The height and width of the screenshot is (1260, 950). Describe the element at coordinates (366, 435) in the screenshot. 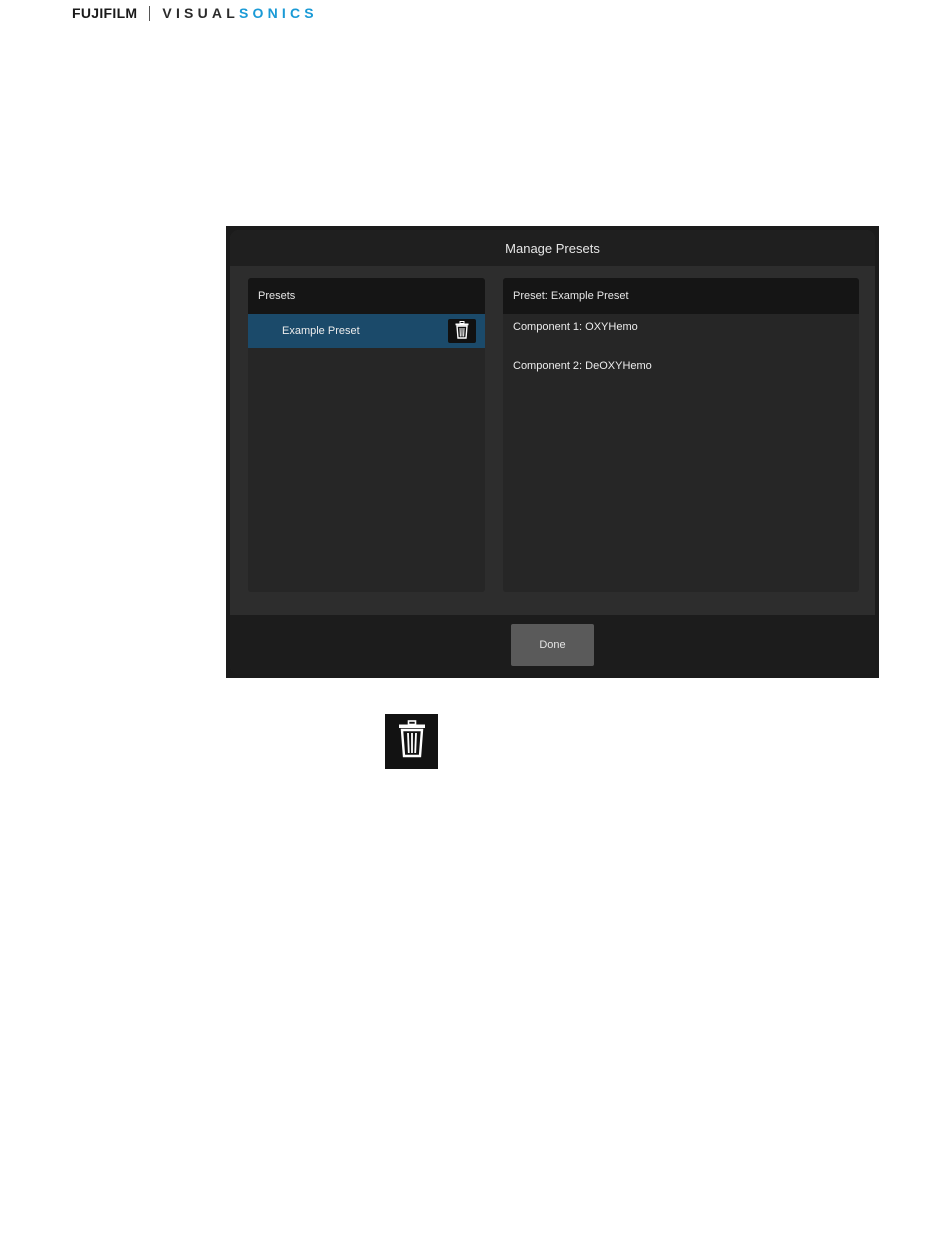

I see `presets-panel: Presets Example Preset` at that location.